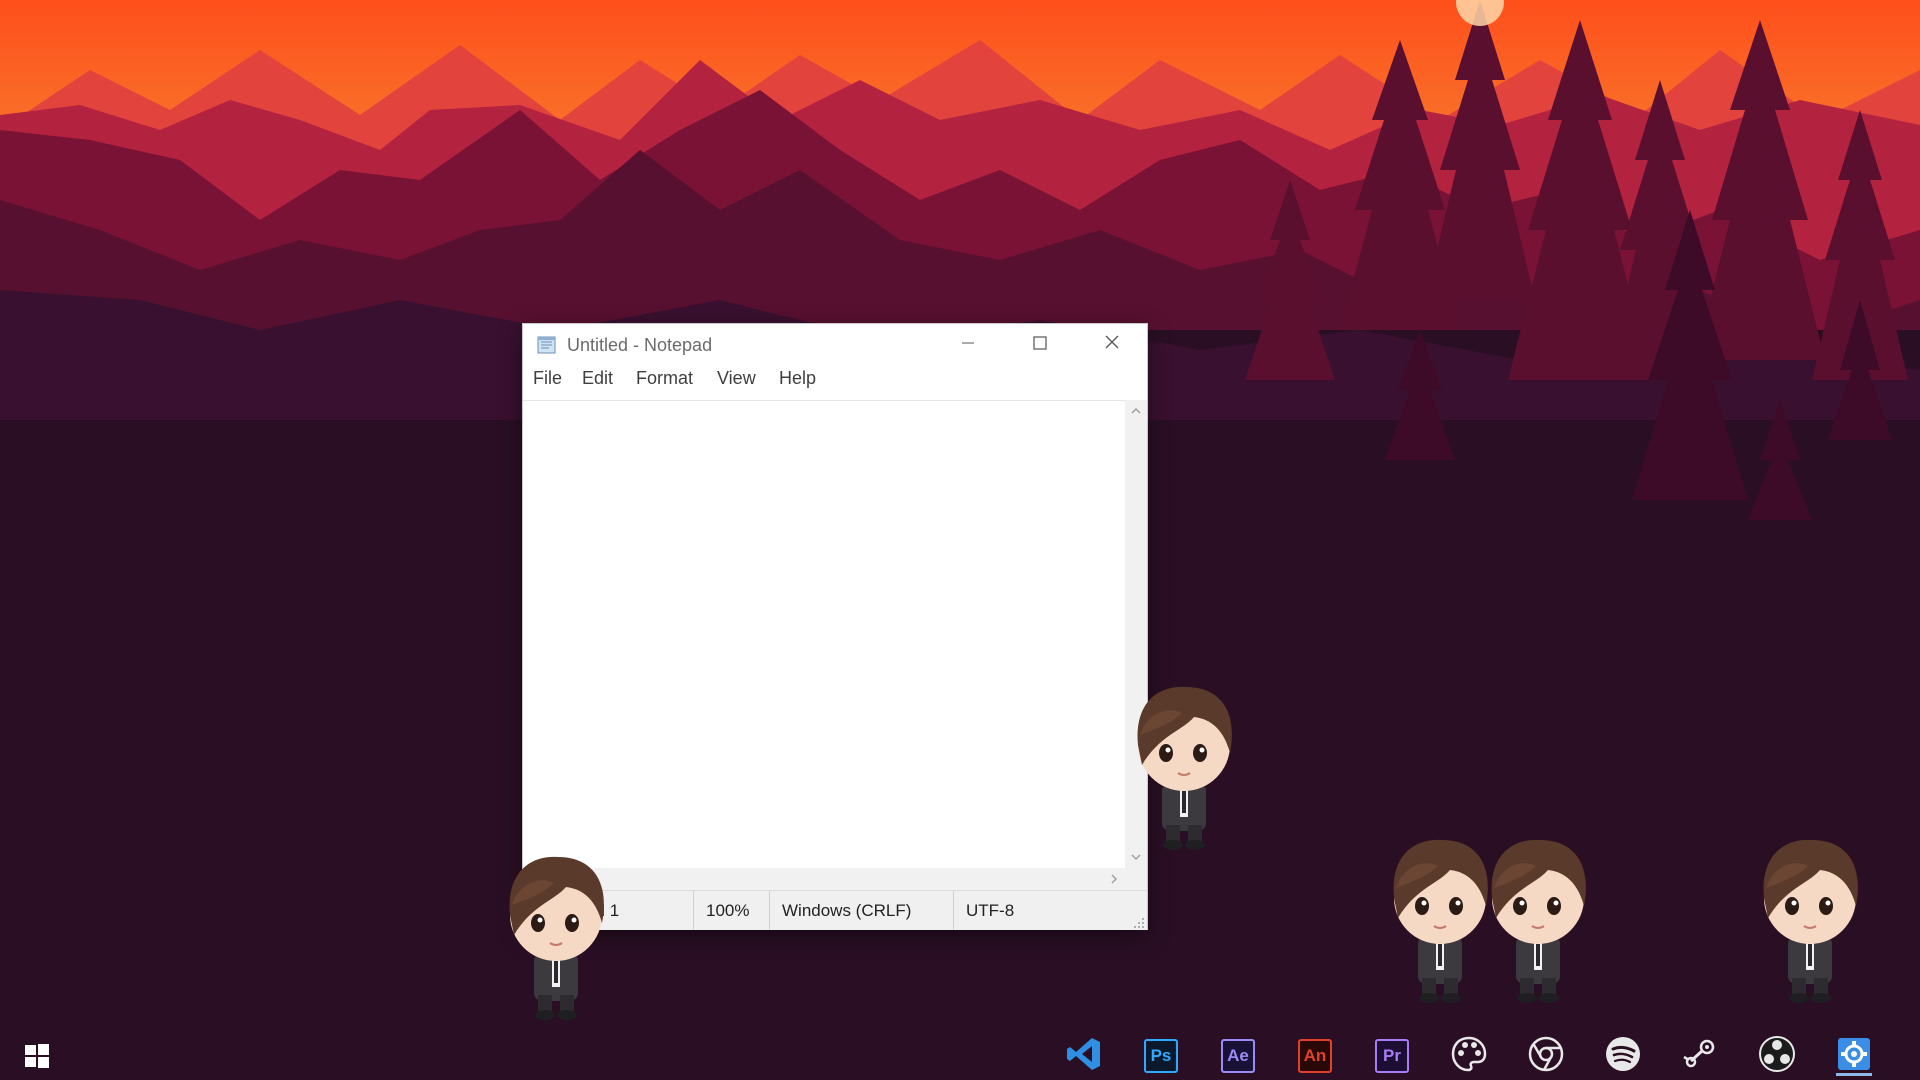 The image size is (1920, 1080). What do you see at coordinates (835, 379) in the screenshot?
I see `menu-bar: File Edit Format View Help` at bounding box center [835, 379].